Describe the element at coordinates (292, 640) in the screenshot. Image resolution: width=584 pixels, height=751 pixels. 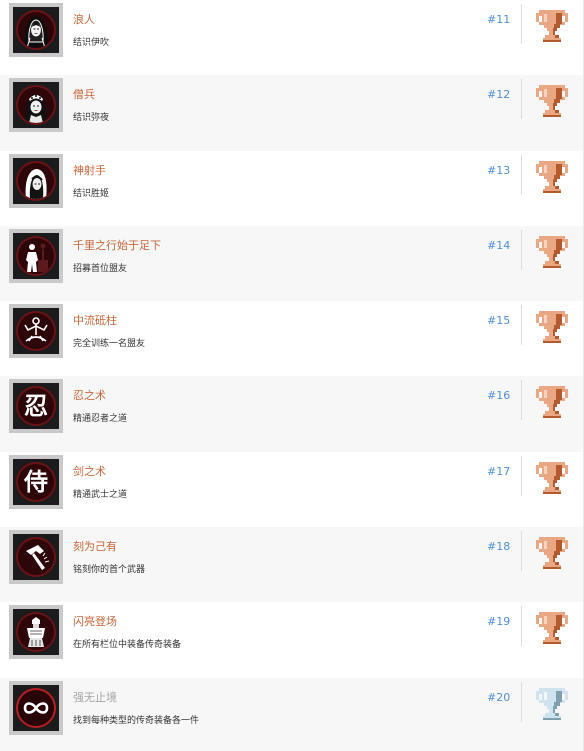
I see `achievement-row: 闪亮登场 在所有栏位中装备传奇装备 #19` at that location.